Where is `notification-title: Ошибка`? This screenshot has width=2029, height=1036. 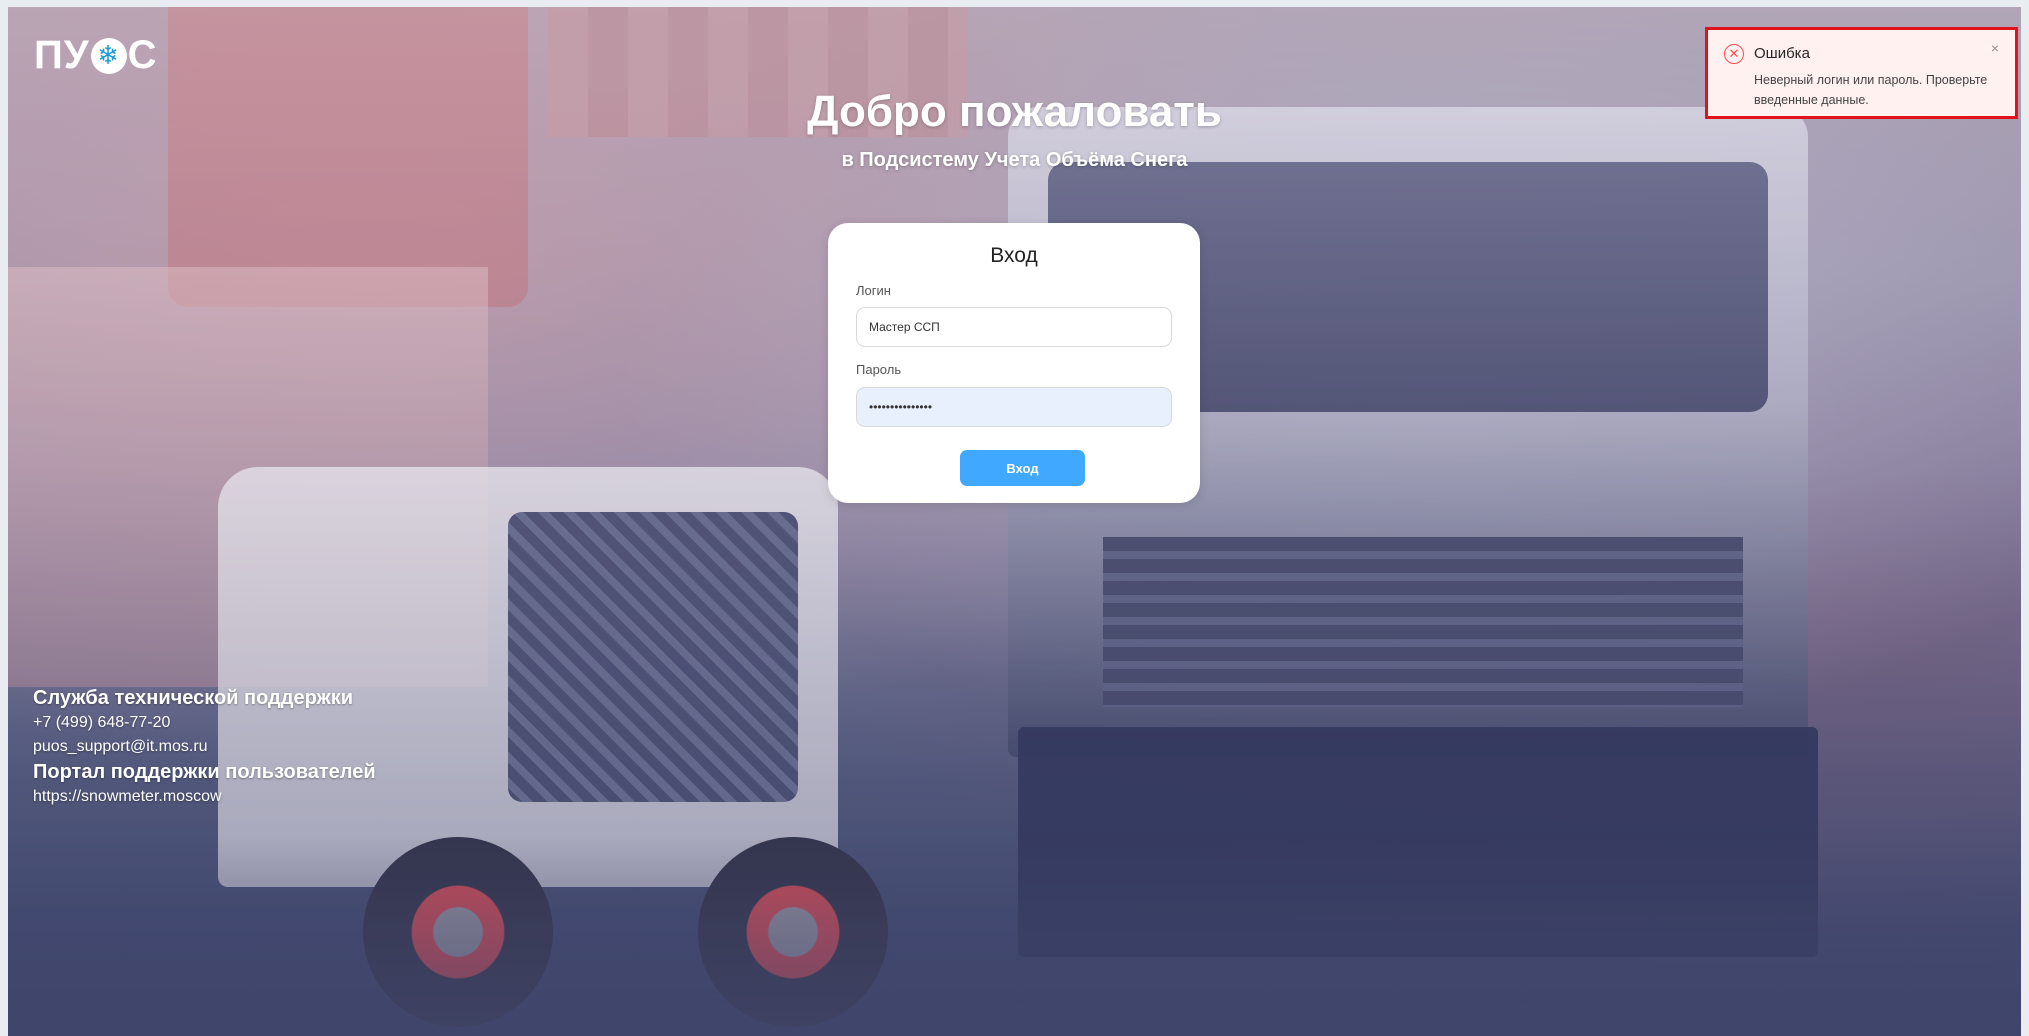 notification-title: Ошибка is located at coordinates (1782, 53).